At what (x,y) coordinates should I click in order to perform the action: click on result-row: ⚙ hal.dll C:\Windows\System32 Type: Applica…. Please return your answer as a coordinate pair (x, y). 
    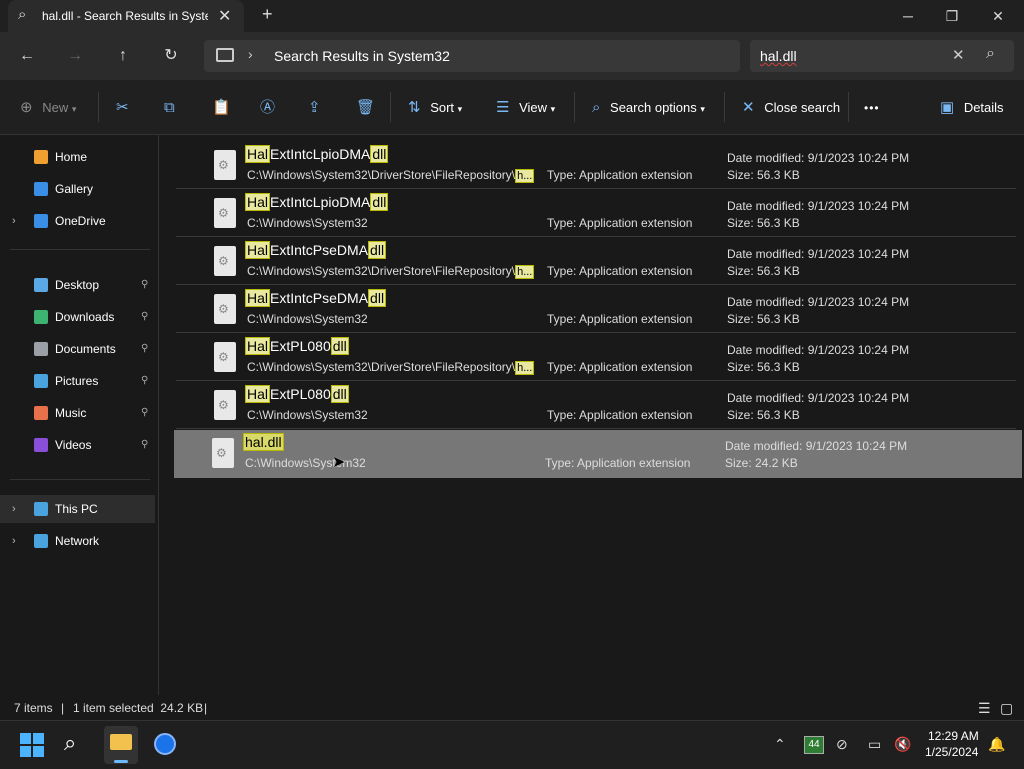
    Looking at the image, I should click on (598, 454).